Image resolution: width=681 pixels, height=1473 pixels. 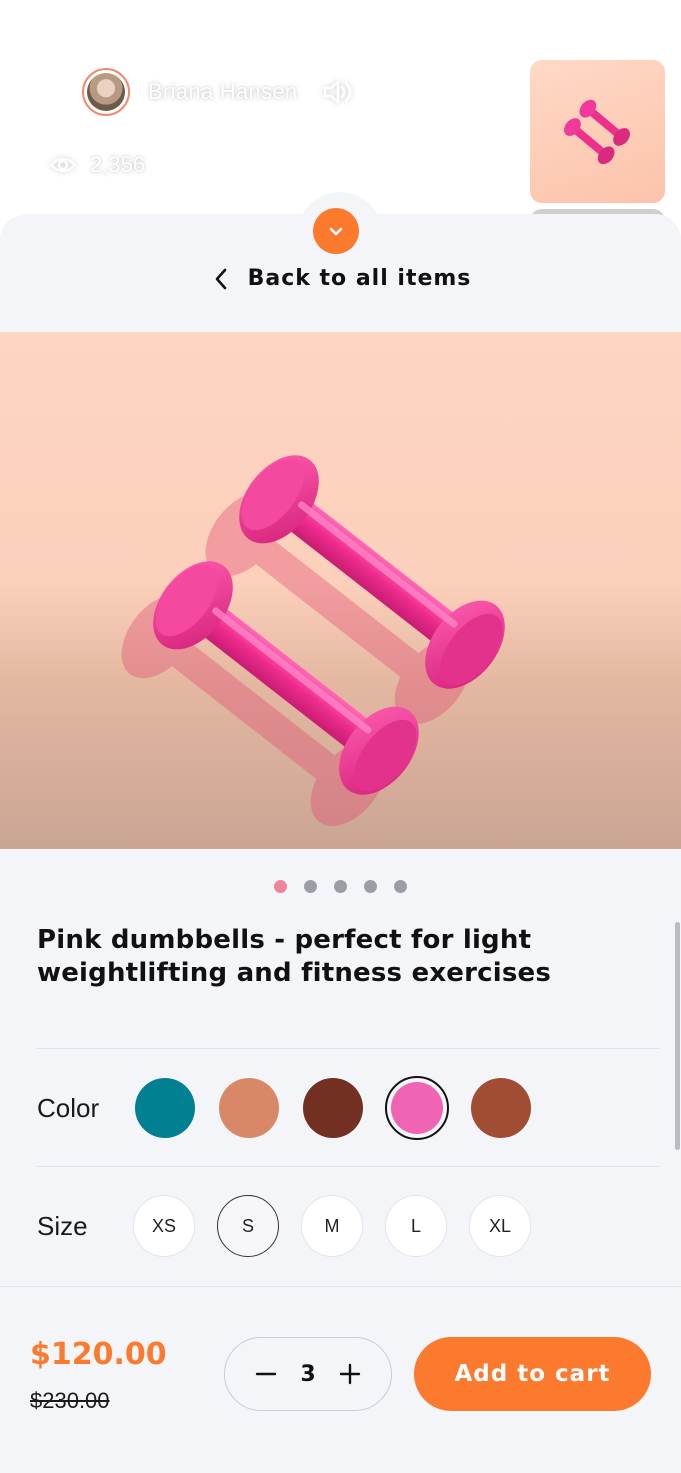 What do you see at coordinates (359, 278) in the screenshot?
I see `back-label: Back to all items` at bounding box center [359, 278].